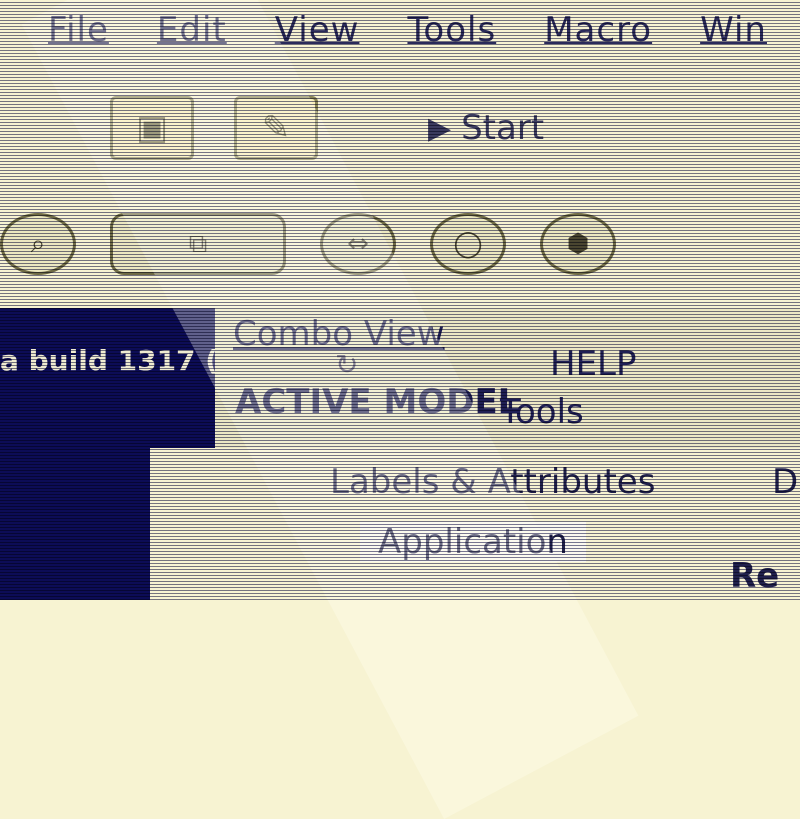  Describe the element at coordinates (473, 542) in the screenshot. I see `application-item: Application` at that location.